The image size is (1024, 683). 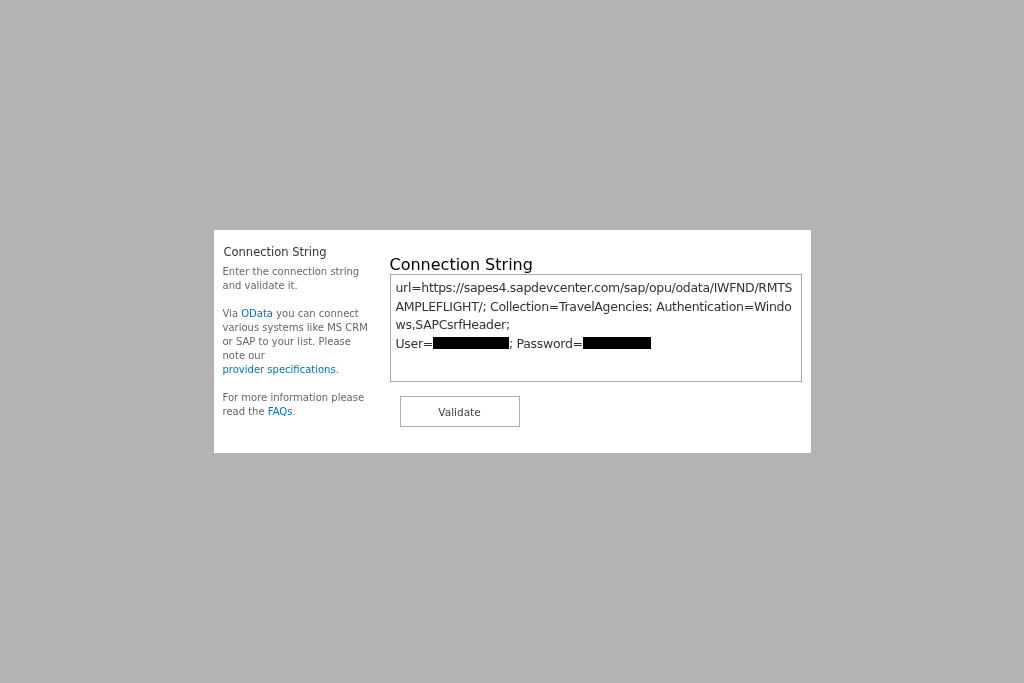 I want to click on field-label: Connection String, so click(x=461, y=264).